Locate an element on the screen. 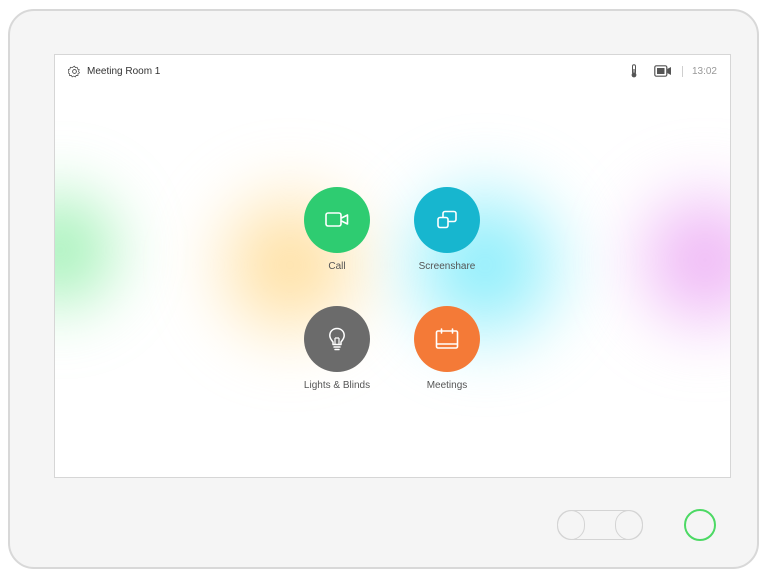  ambient-glow-purple is located at coordinates (672, 260).